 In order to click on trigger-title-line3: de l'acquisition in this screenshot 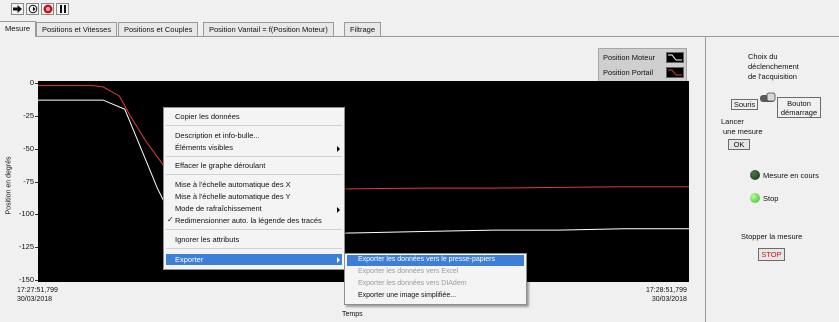, I will do `click(772, 76)`.